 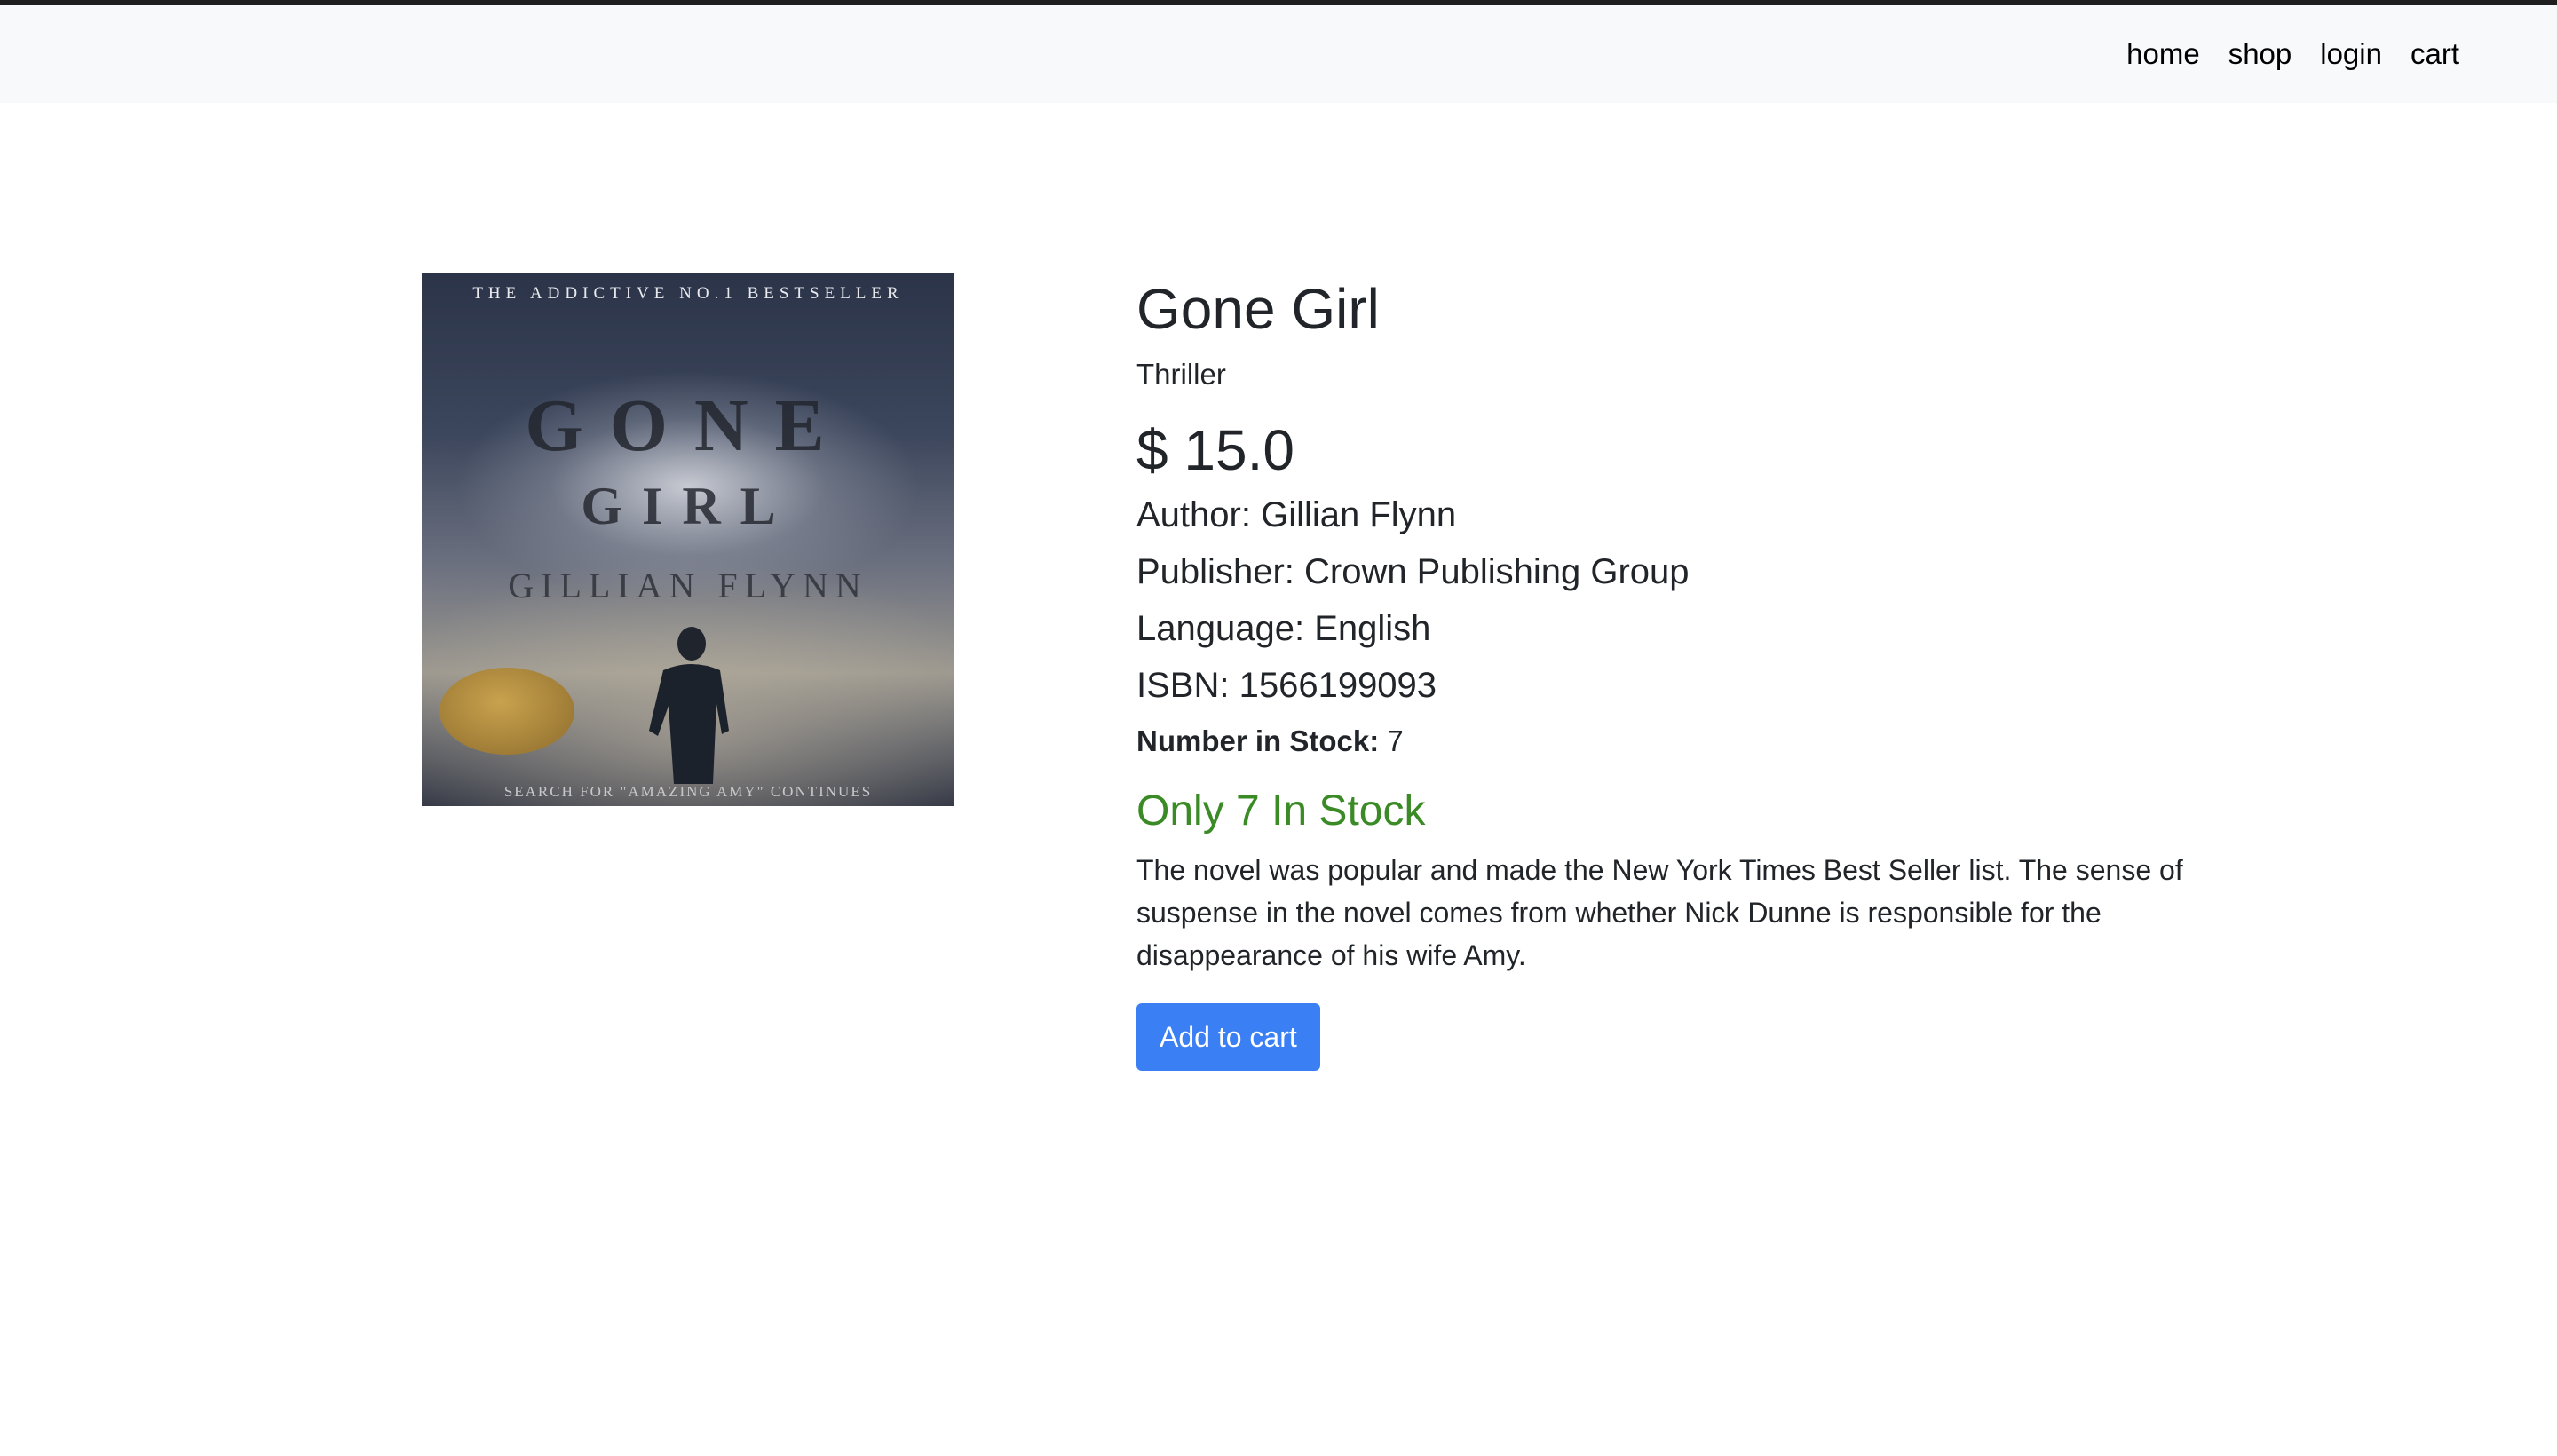 What do you see at coordinates (1395, 740) in the screenshot?
I see `stock-count-value: 7` at bounding box center [1395, 740].